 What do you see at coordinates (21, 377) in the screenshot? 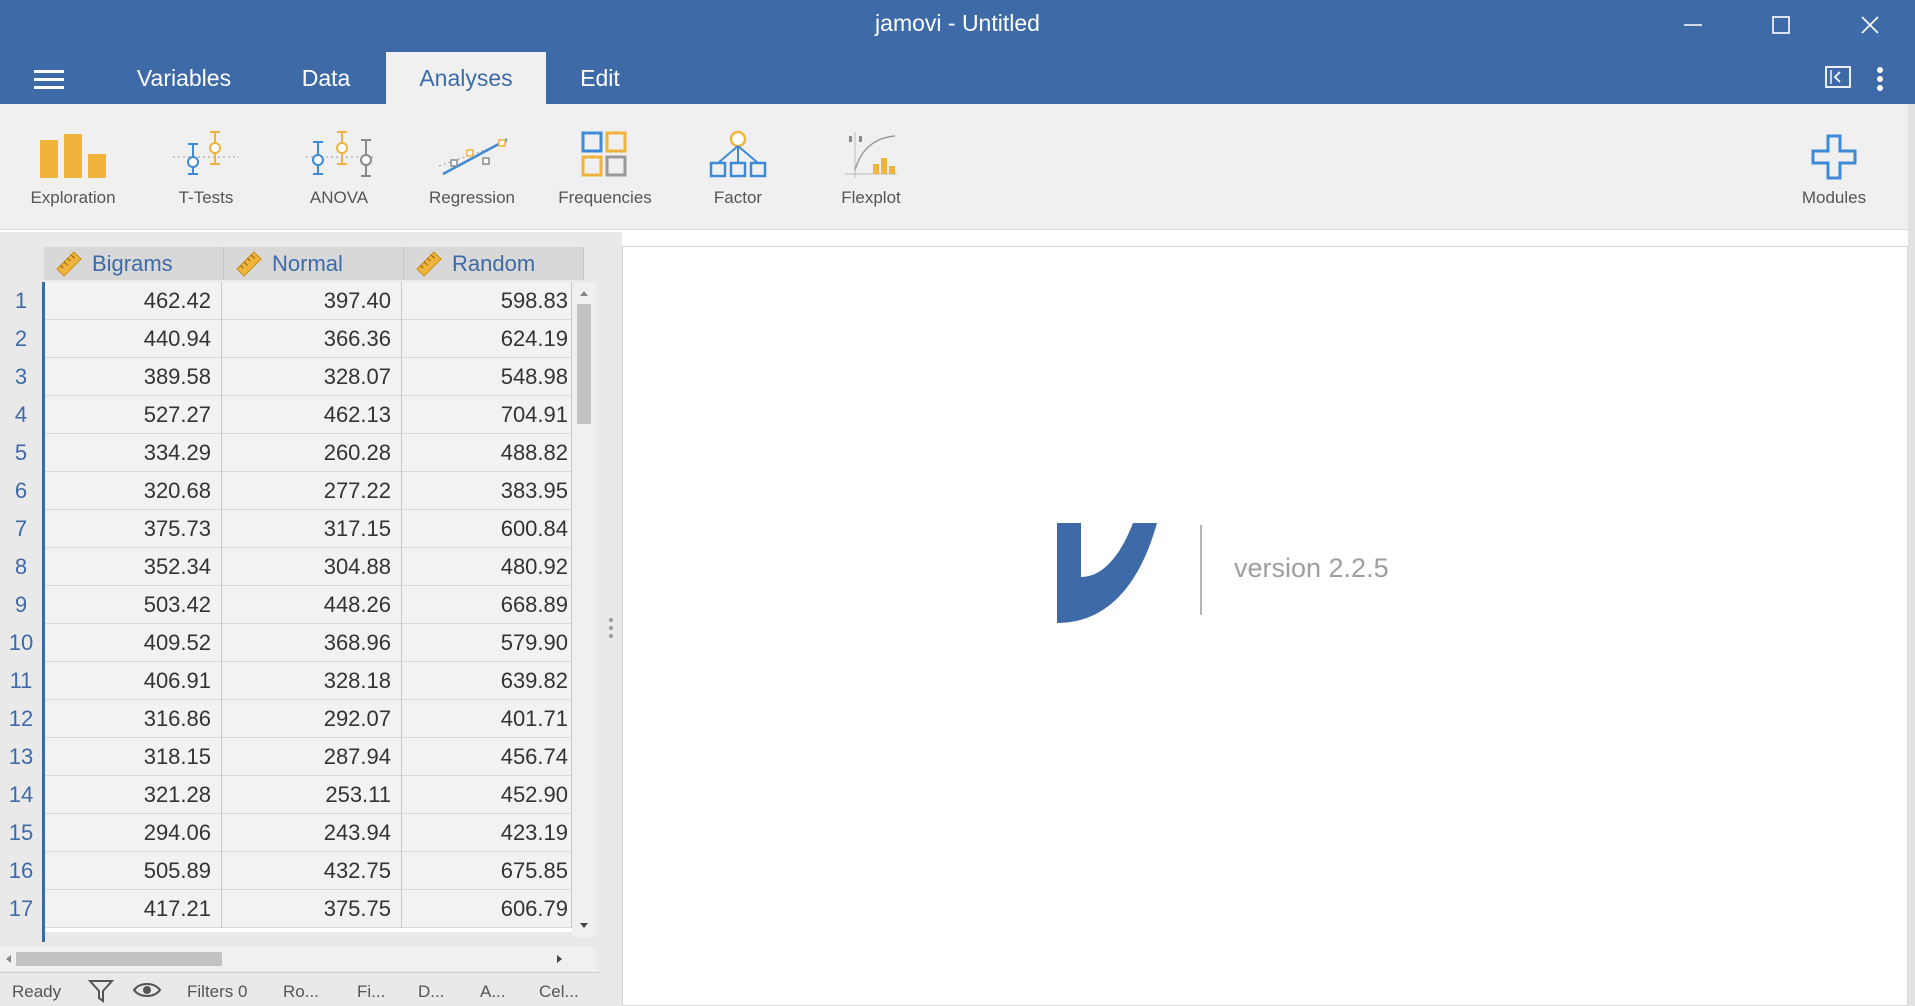
I see `row-number: 3` at bounding box center [21, 377].